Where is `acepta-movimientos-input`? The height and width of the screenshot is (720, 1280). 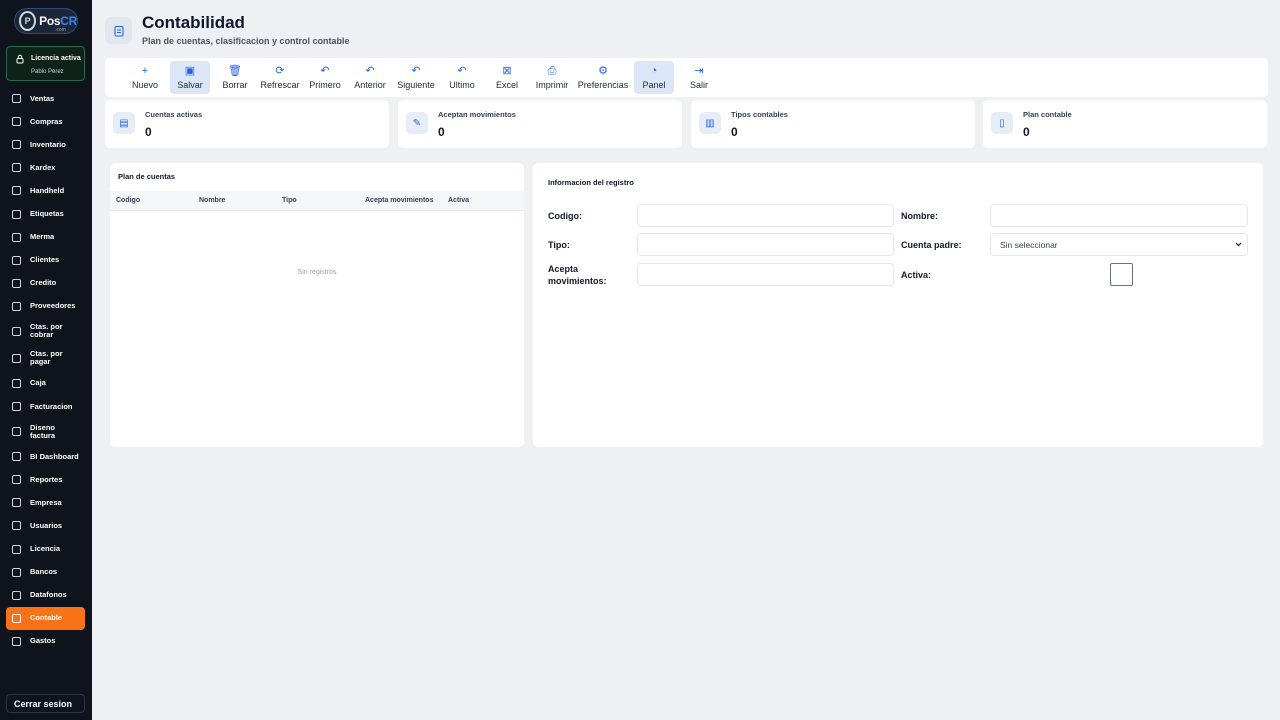 acepta-movimientos-input is located at coordinates (765, 274).